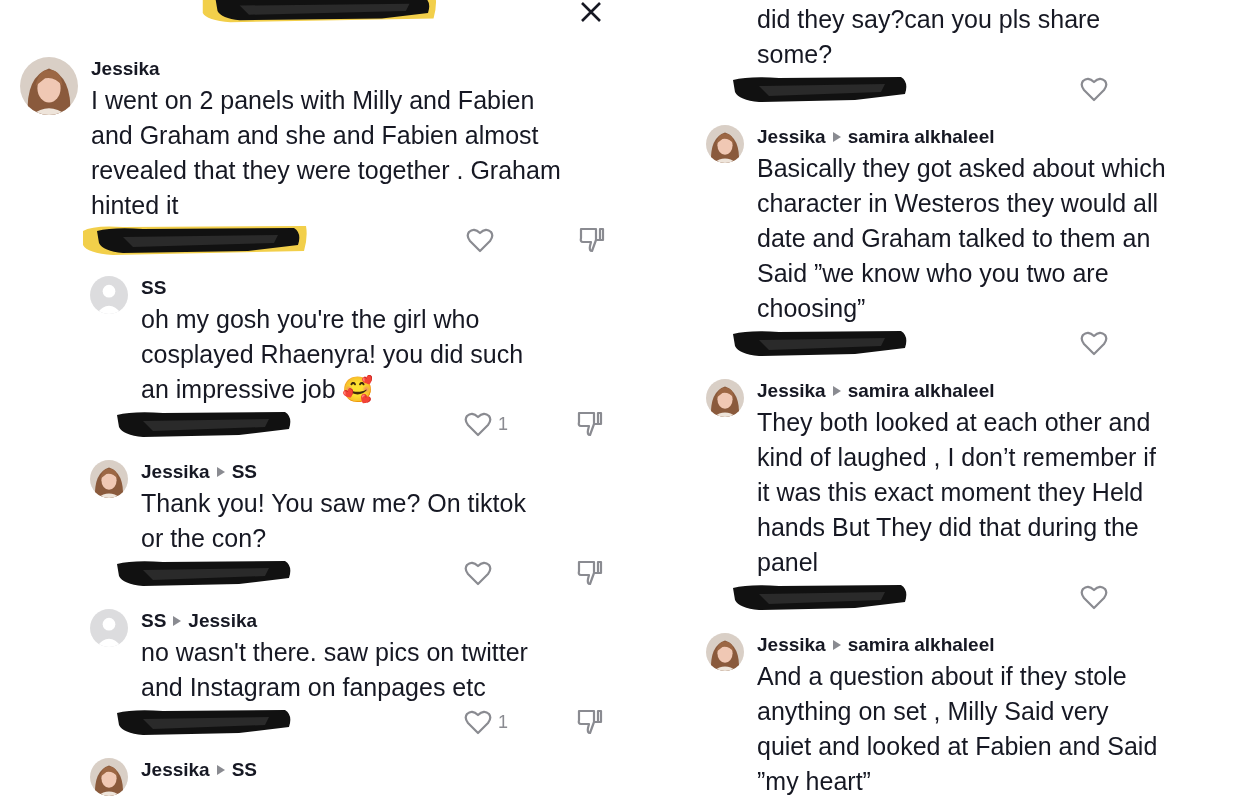 Image resolution: width=1257 pixels, height=800 pixels. What do you see at coordinates (326, 153) in the screenshot?
I see `comment-text: I went on 2 panels with Milly and Fabien and Graham and she and Fabien almost revealed that they were together . Graham hinted it` at bounding box center [326, 153].